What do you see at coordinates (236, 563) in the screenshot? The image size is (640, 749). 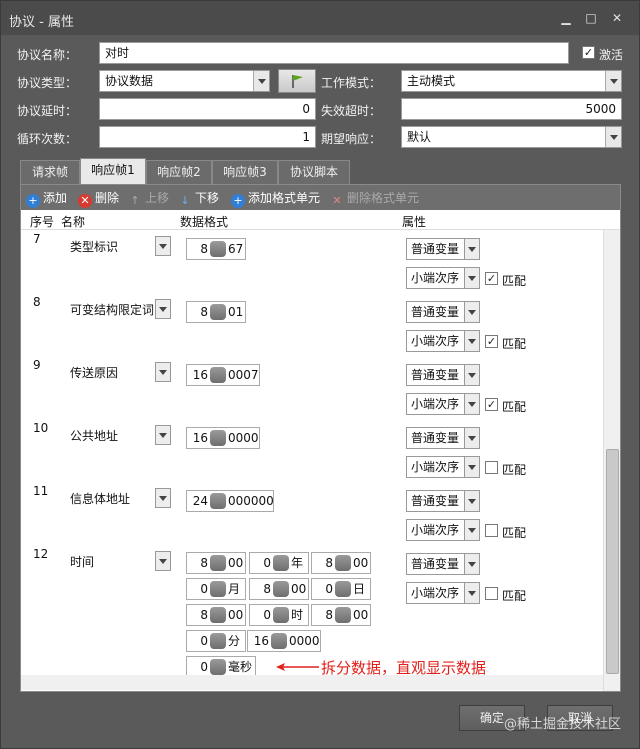 I see `bit-value: 00` at bounding box center [236, 563].